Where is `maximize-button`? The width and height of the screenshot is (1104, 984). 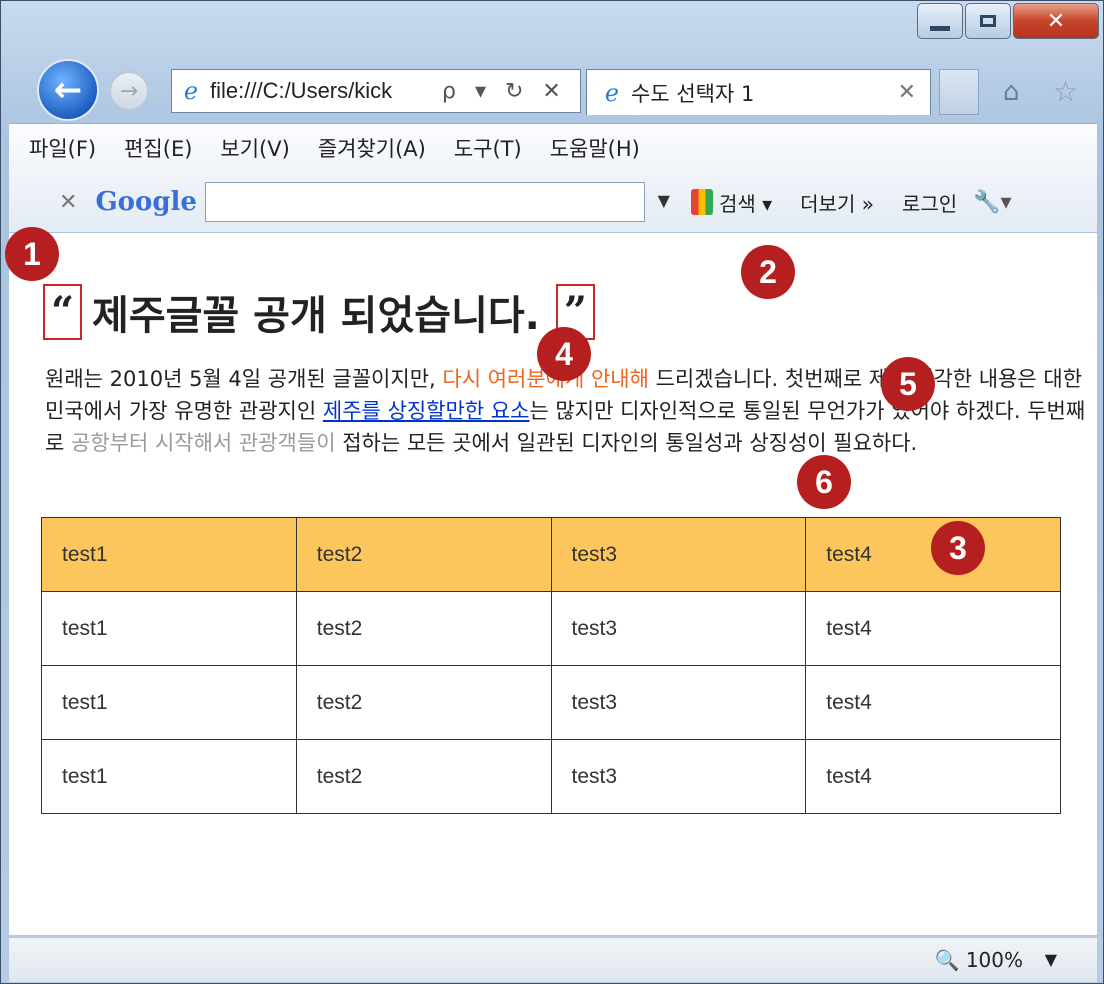
maximize-button is located at coordinates (988, 21).